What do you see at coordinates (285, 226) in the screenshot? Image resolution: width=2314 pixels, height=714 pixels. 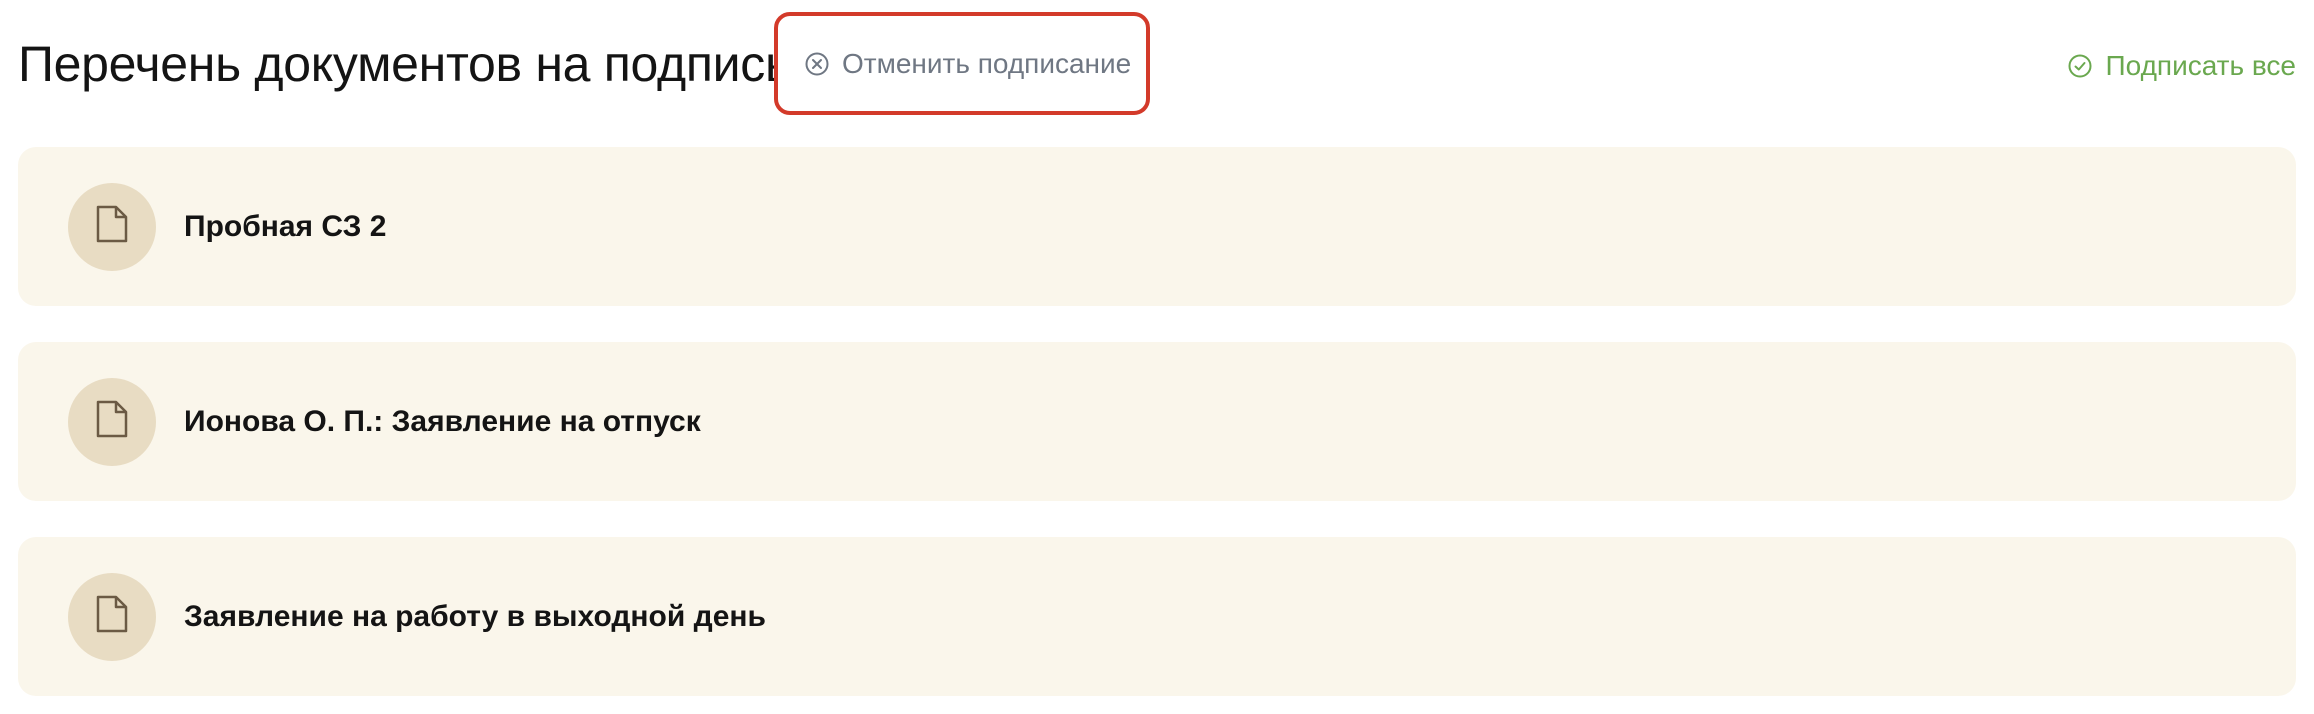 I see `document-title: Пробная СЗ 2` at bounding box center [285, 226].